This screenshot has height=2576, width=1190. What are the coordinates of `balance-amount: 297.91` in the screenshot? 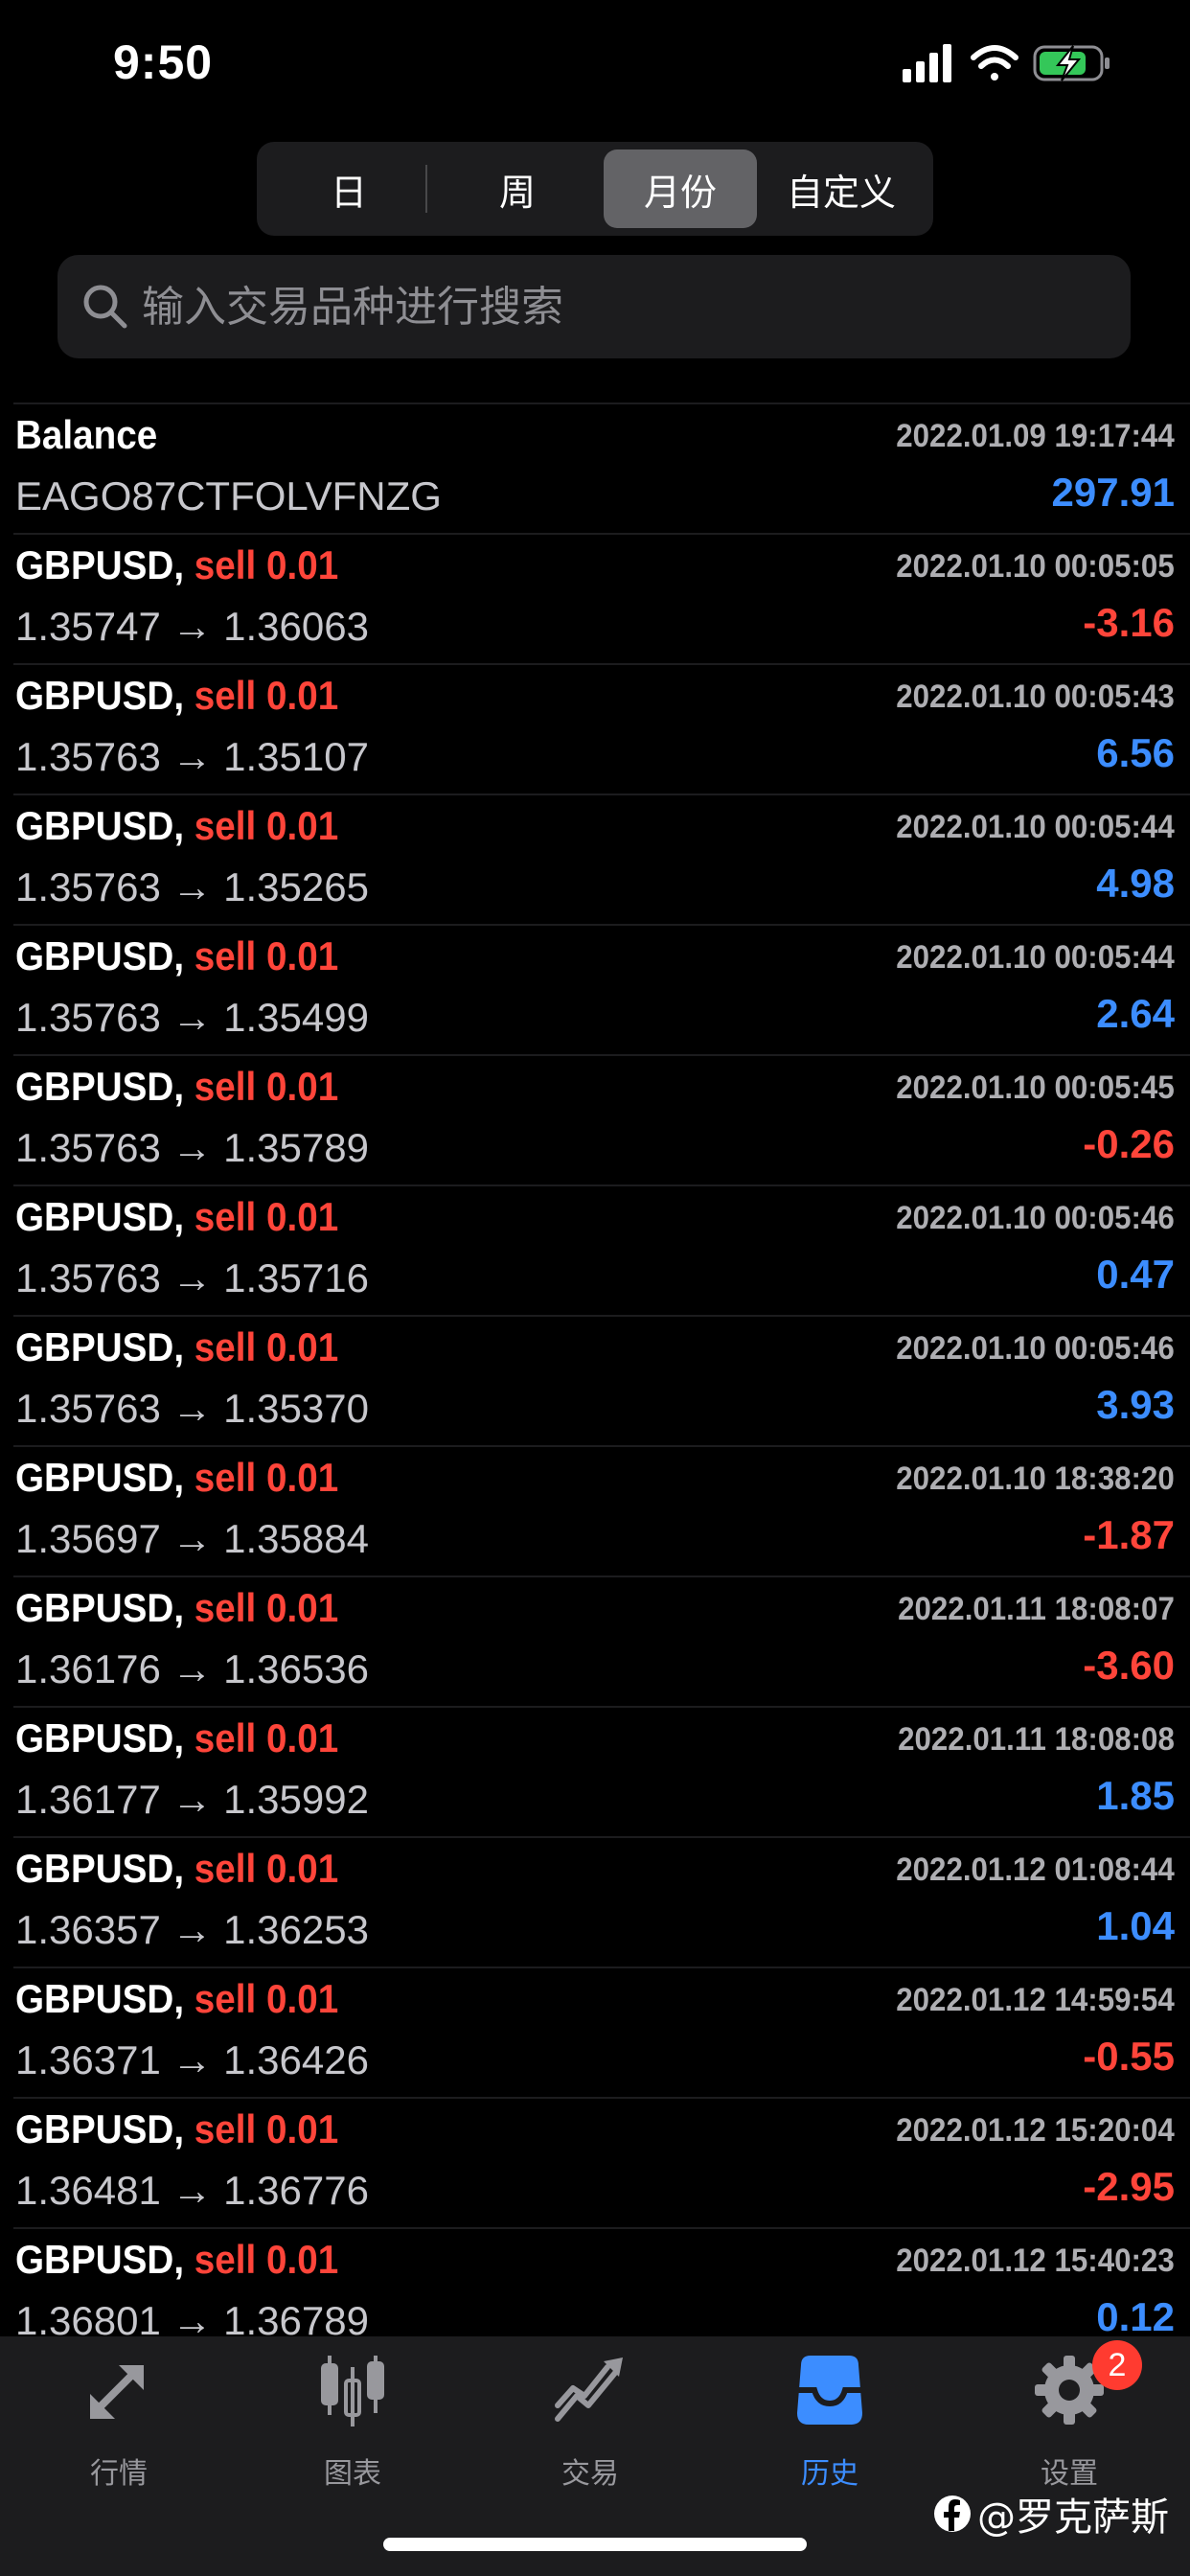 It's located at (1113, 492).